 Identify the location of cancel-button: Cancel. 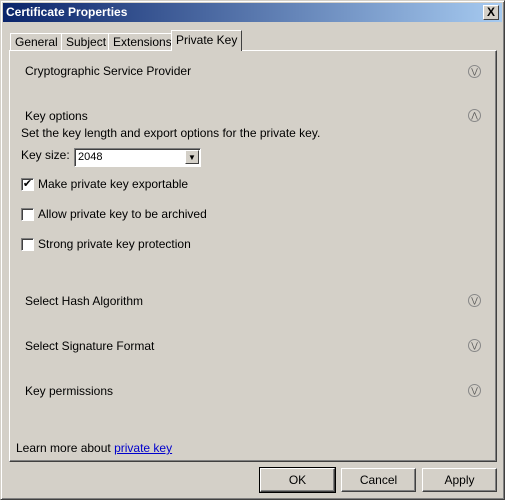
(378, 480).